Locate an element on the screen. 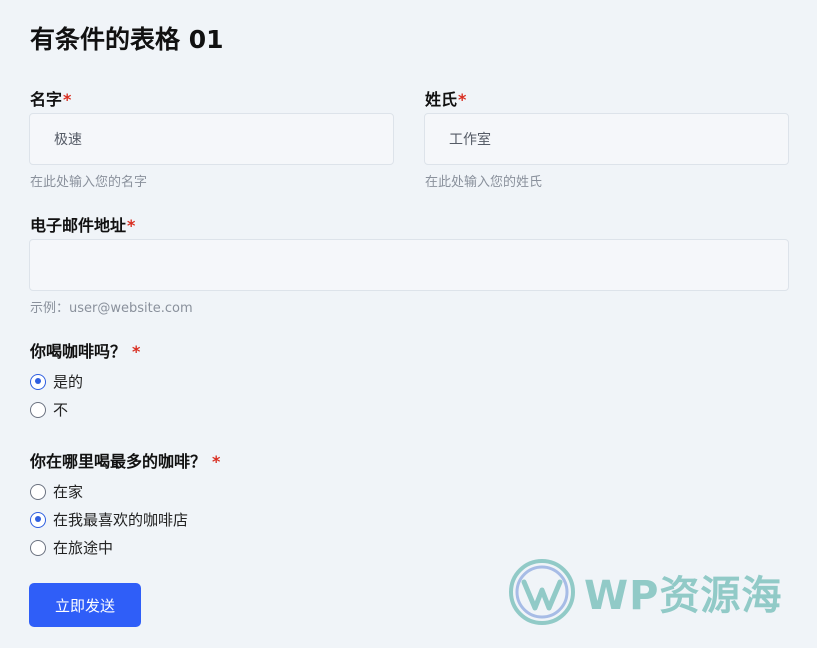  last-name-label: 姓氏* is located at coordinates (445, 98).